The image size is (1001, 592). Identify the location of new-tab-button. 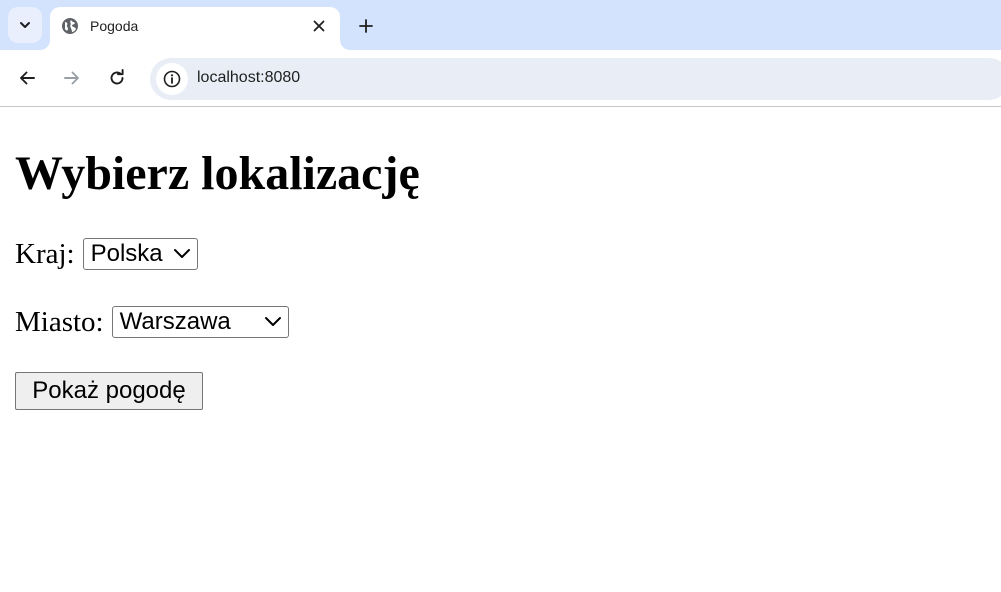
(366, 26).